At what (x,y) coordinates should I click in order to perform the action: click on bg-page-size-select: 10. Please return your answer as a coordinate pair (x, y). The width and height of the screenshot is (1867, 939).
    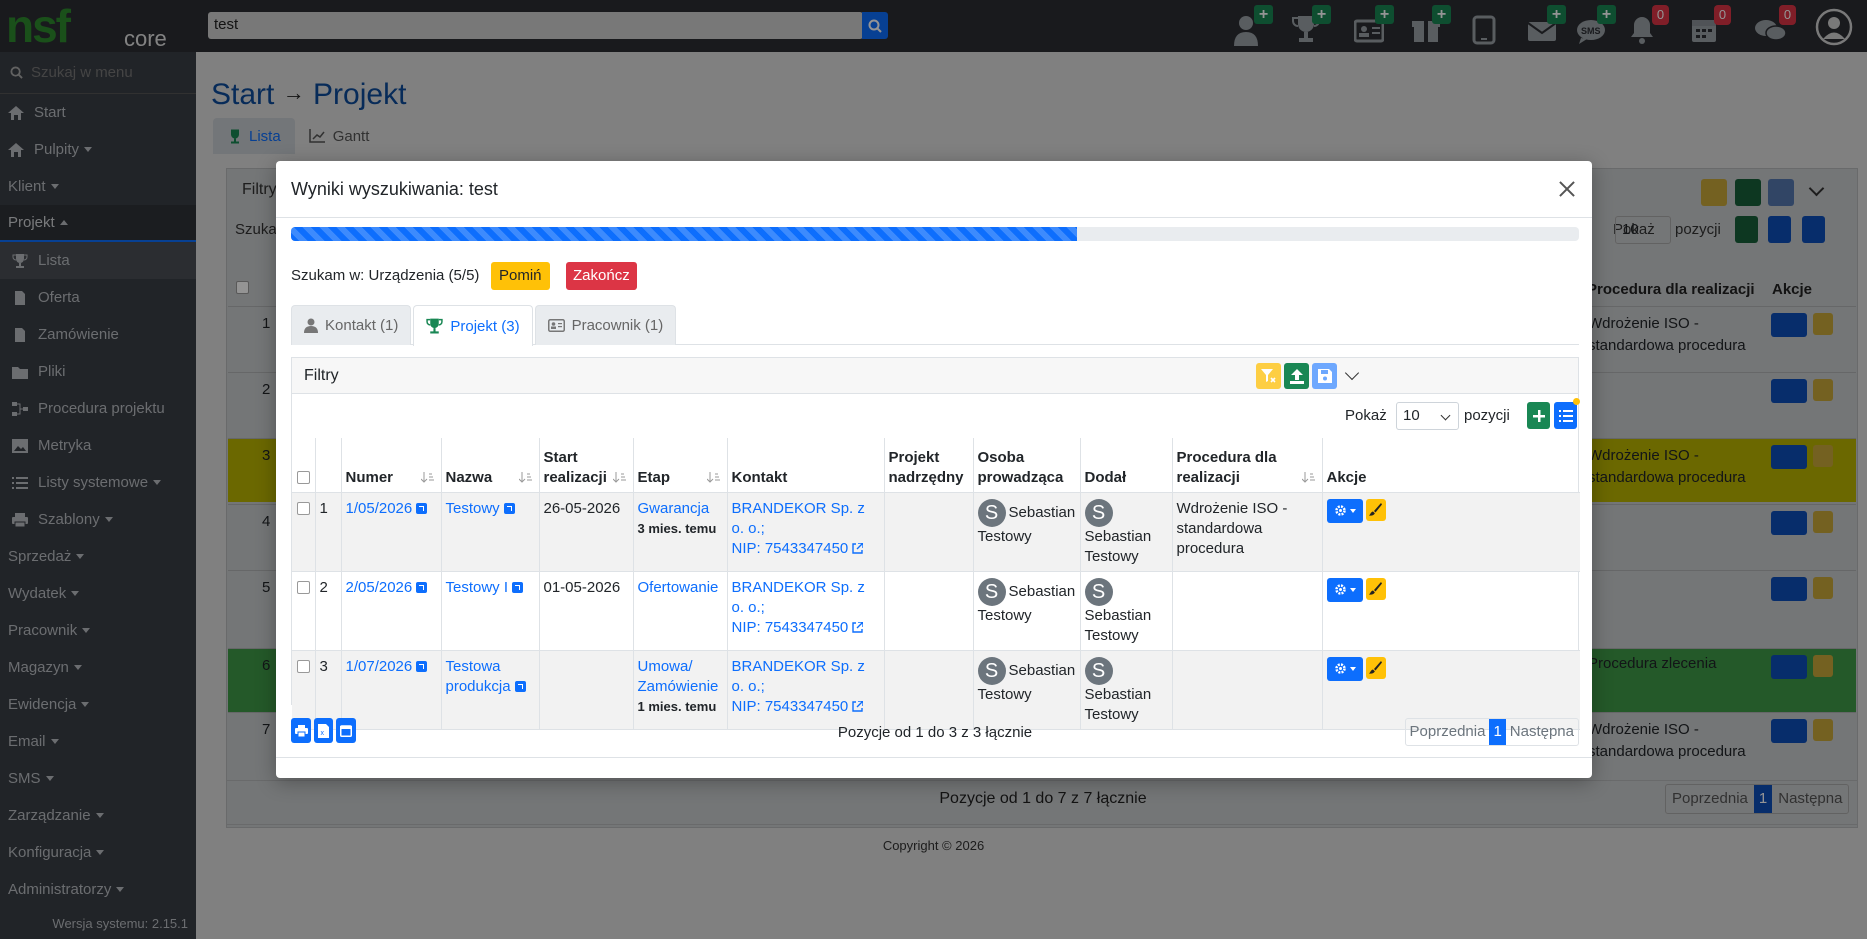
    Looking at the image, I should click on (1643, 230).